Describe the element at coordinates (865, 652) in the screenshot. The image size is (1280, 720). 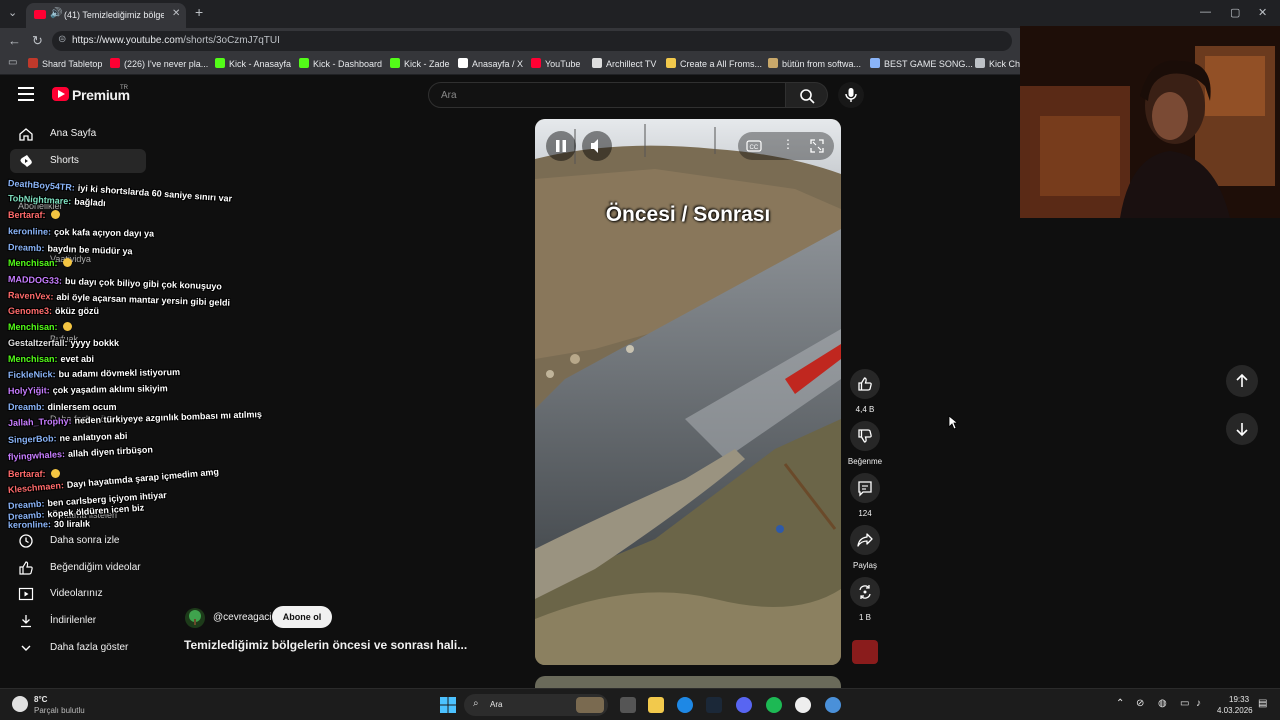
I see `sound-thumbnail` at that location.